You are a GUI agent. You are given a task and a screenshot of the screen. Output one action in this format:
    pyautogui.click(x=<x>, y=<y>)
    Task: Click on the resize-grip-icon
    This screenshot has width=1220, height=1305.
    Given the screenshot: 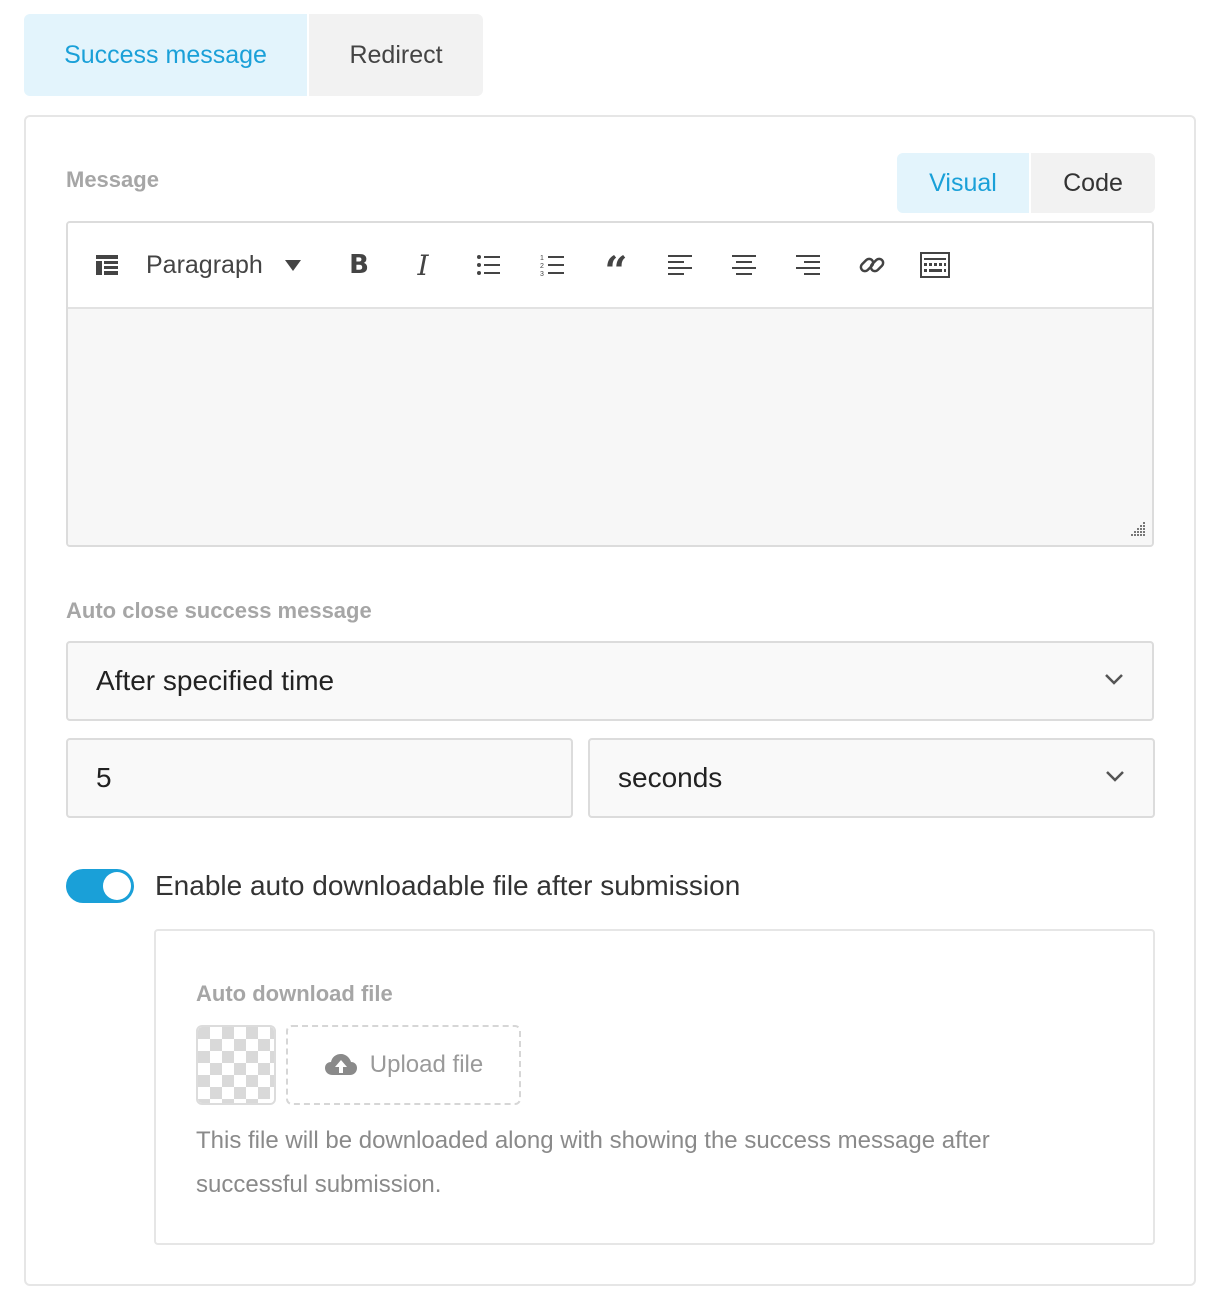 What is the action you would take?
    pyautogui.click(x=1137, y=530)
    